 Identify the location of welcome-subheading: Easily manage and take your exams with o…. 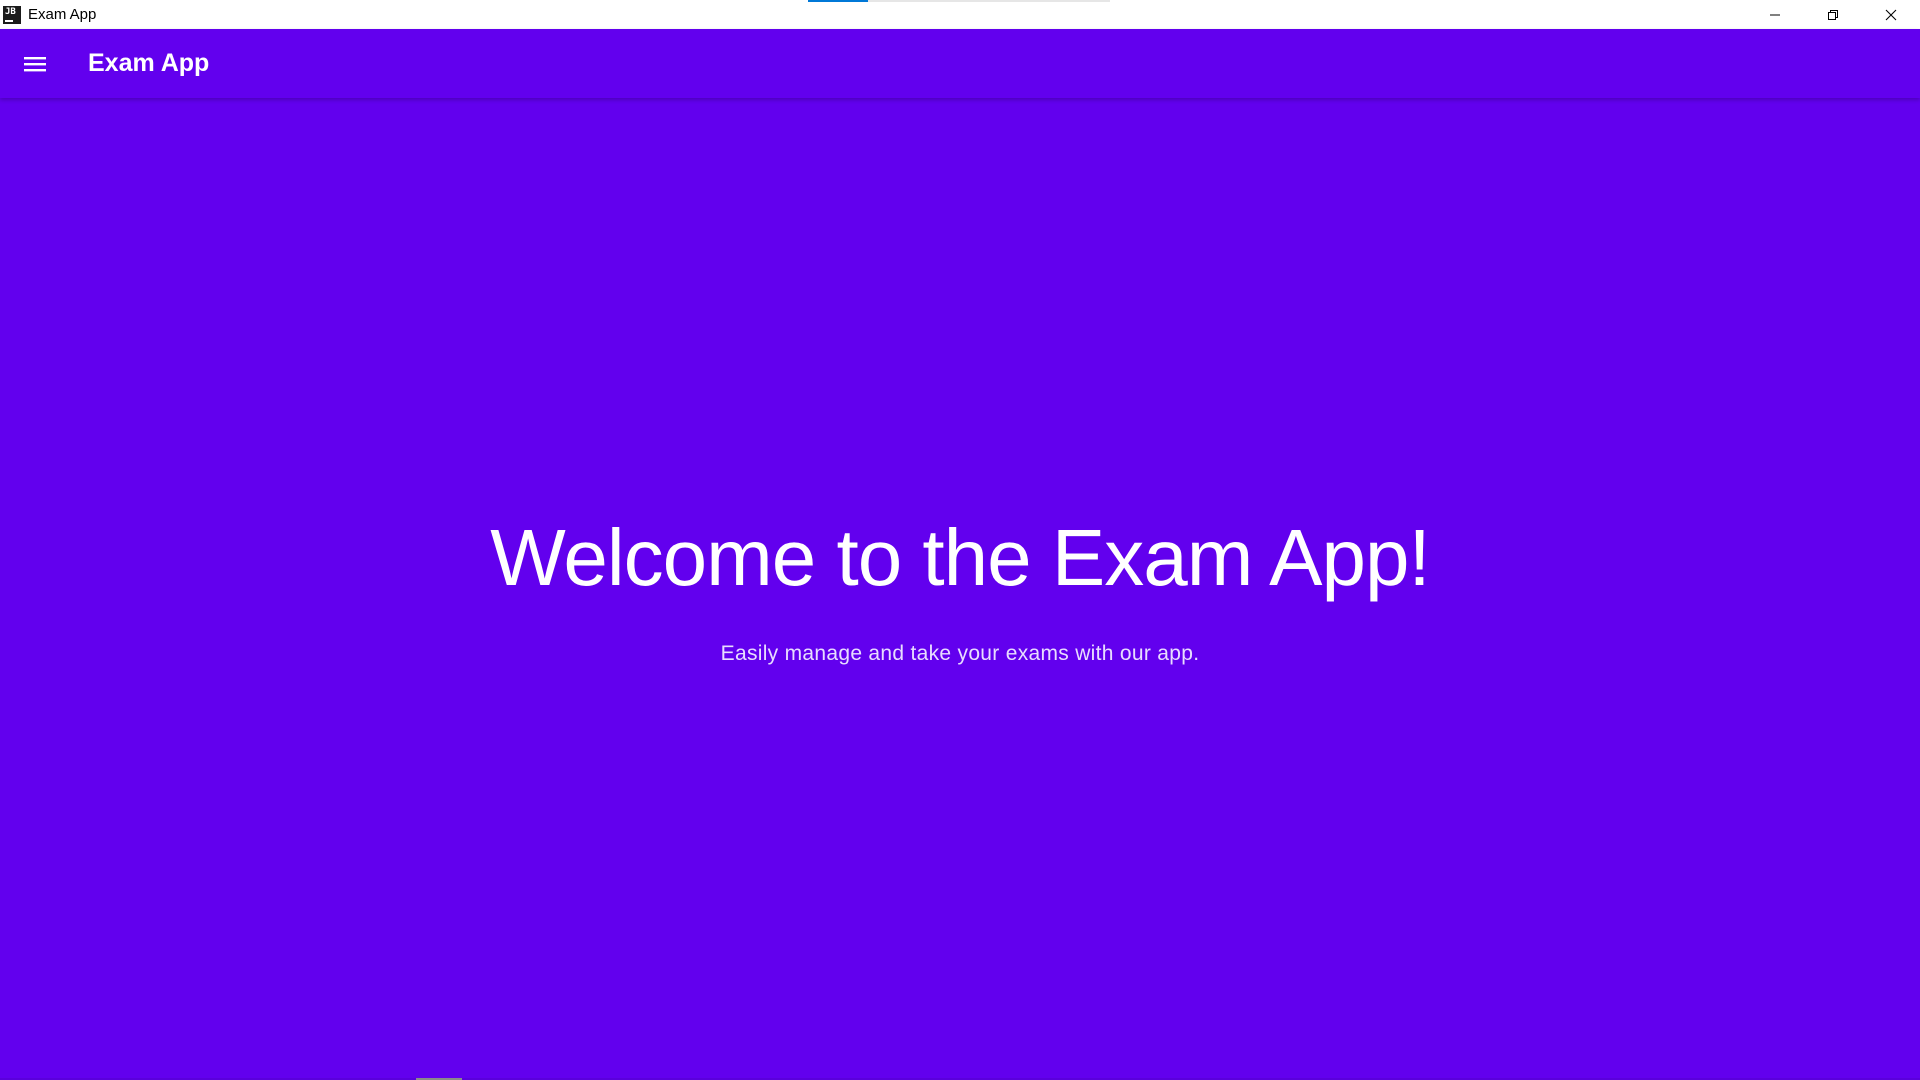
(960, 653).